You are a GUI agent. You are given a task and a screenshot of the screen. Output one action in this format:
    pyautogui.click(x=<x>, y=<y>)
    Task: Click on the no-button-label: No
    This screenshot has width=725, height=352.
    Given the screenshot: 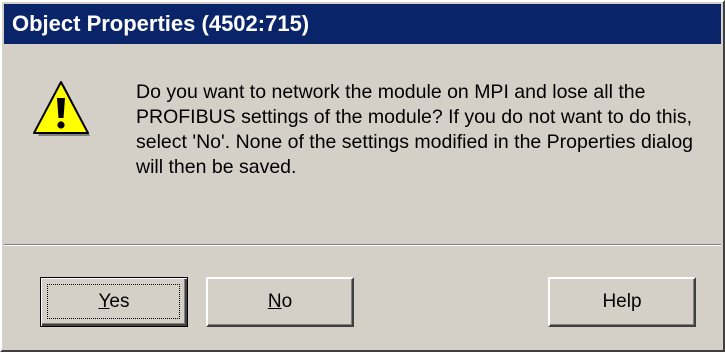 What is the action you would take?
    pyautogui.click(x=280, y=301)
    